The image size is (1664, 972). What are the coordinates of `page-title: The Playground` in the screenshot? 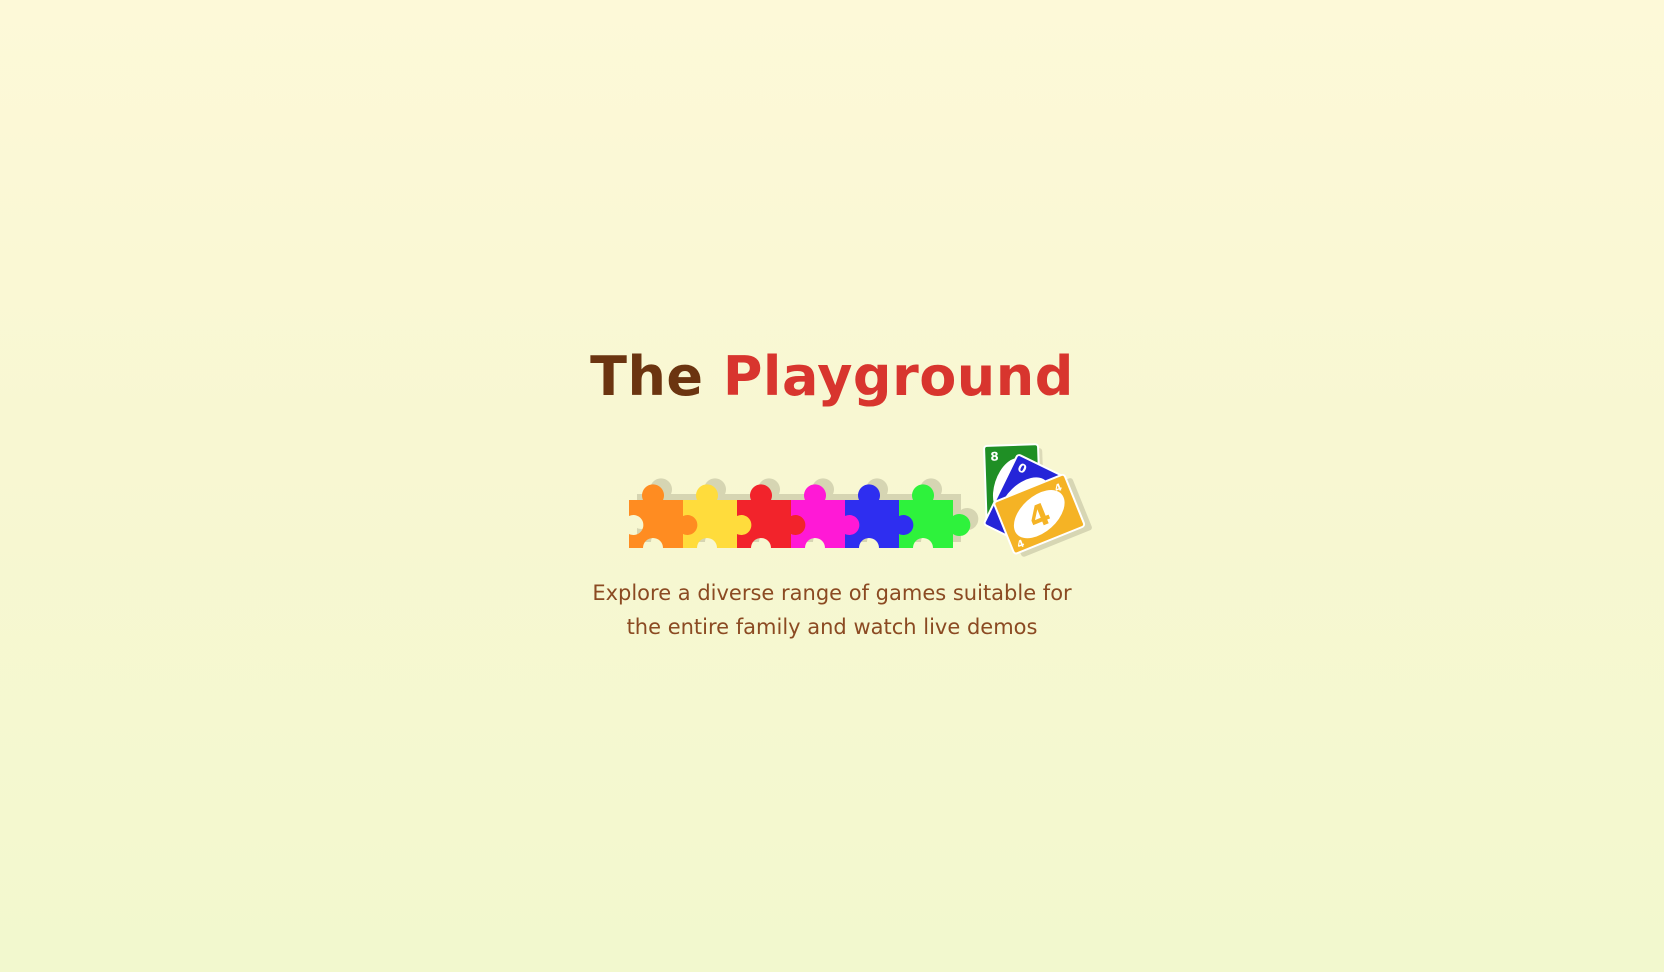 It's located at (832, 377).